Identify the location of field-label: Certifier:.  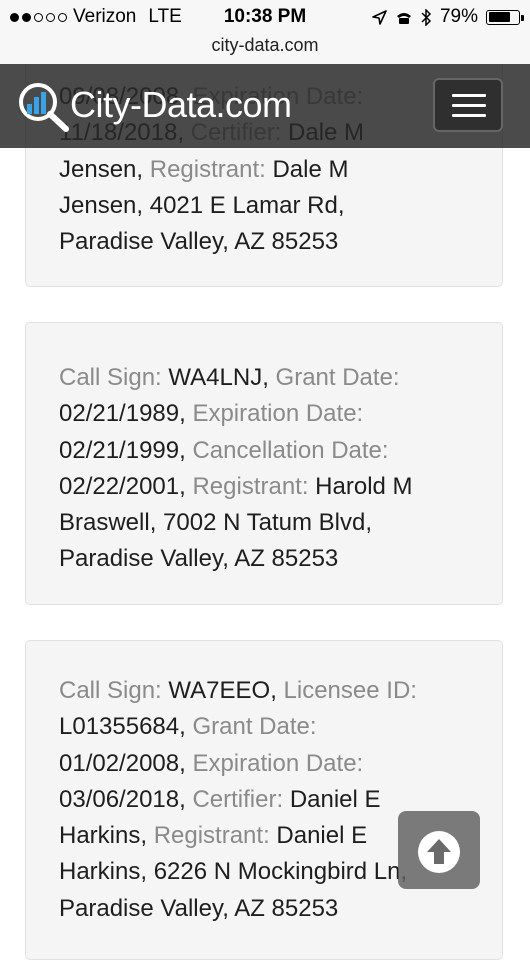
(241, 799).